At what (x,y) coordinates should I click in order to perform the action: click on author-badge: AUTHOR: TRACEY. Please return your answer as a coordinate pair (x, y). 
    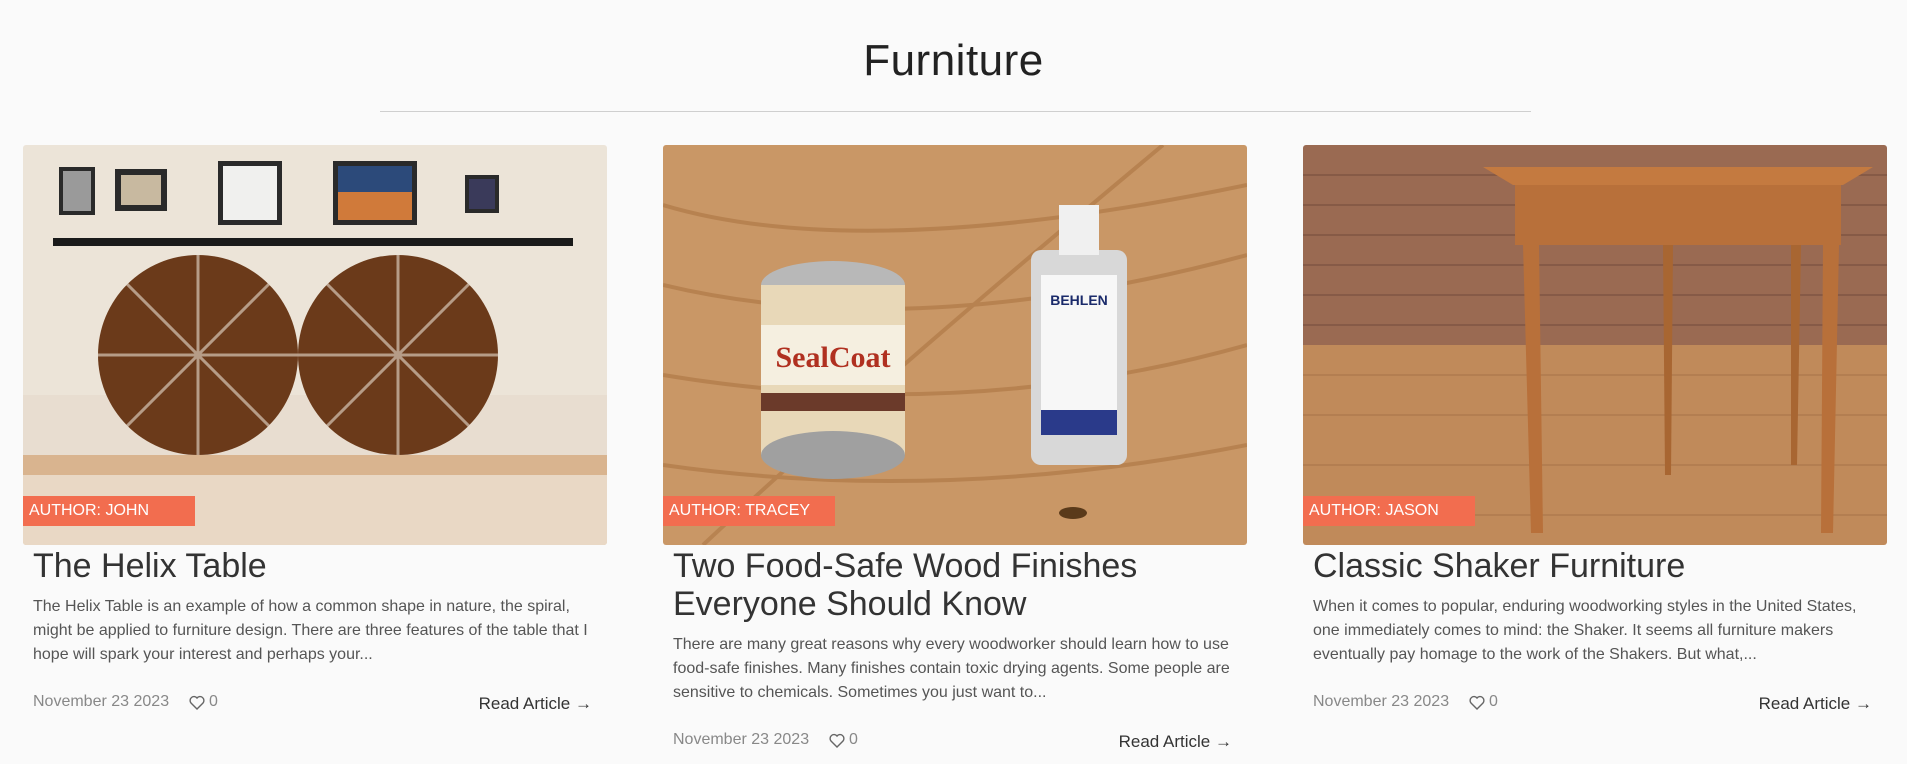
    Looking at the image, I should click on (749, 511).